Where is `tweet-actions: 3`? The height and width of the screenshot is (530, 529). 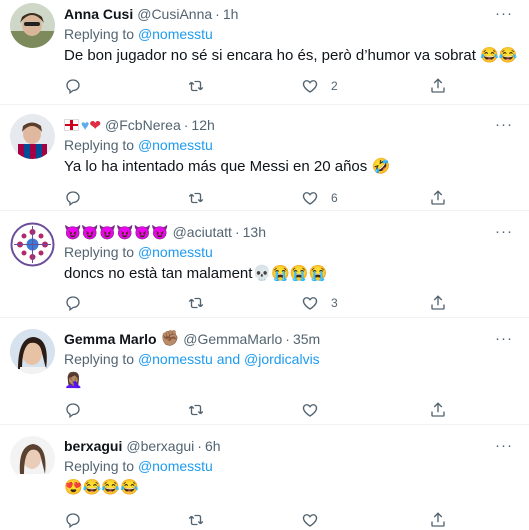
tweet-actions: 3 is located at coordinates (264, 303).